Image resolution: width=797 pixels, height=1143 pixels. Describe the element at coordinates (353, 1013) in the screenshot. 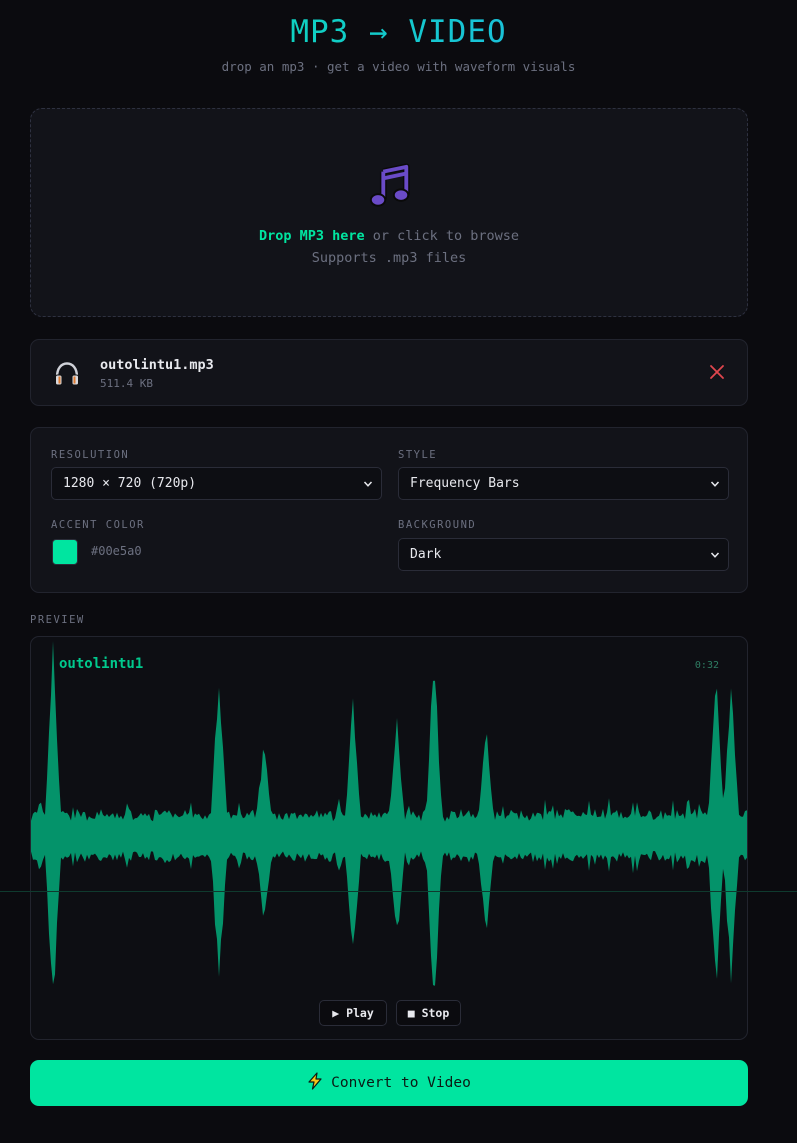

I see `play-button: ▶ Play` at that location.